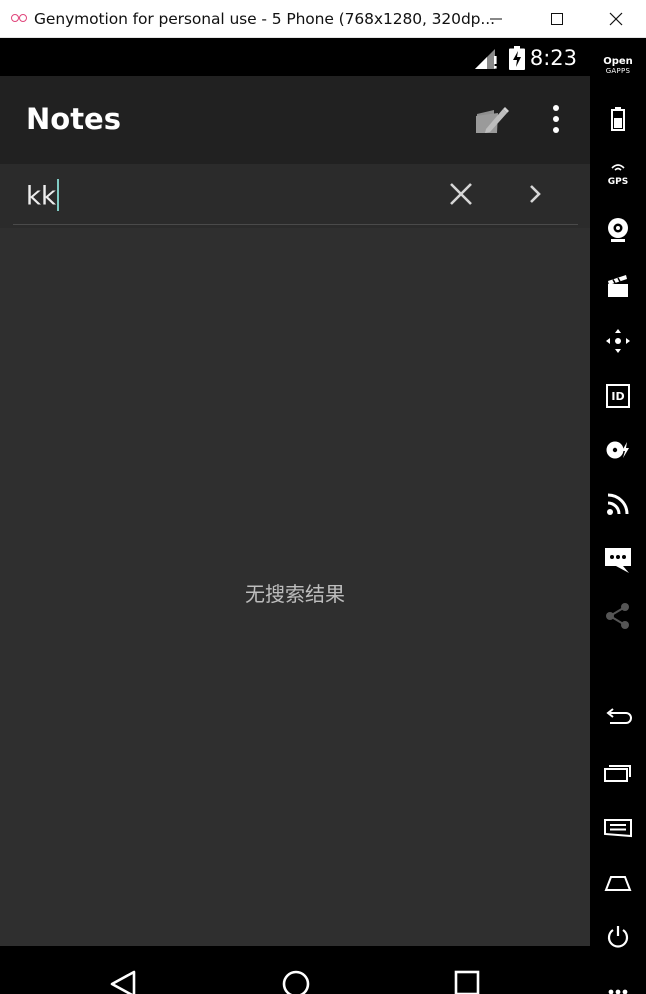  What do you see at coordinates (73, 119) in the screenshot?
I see `page-title: Notes` at bounding box center [73, 119].